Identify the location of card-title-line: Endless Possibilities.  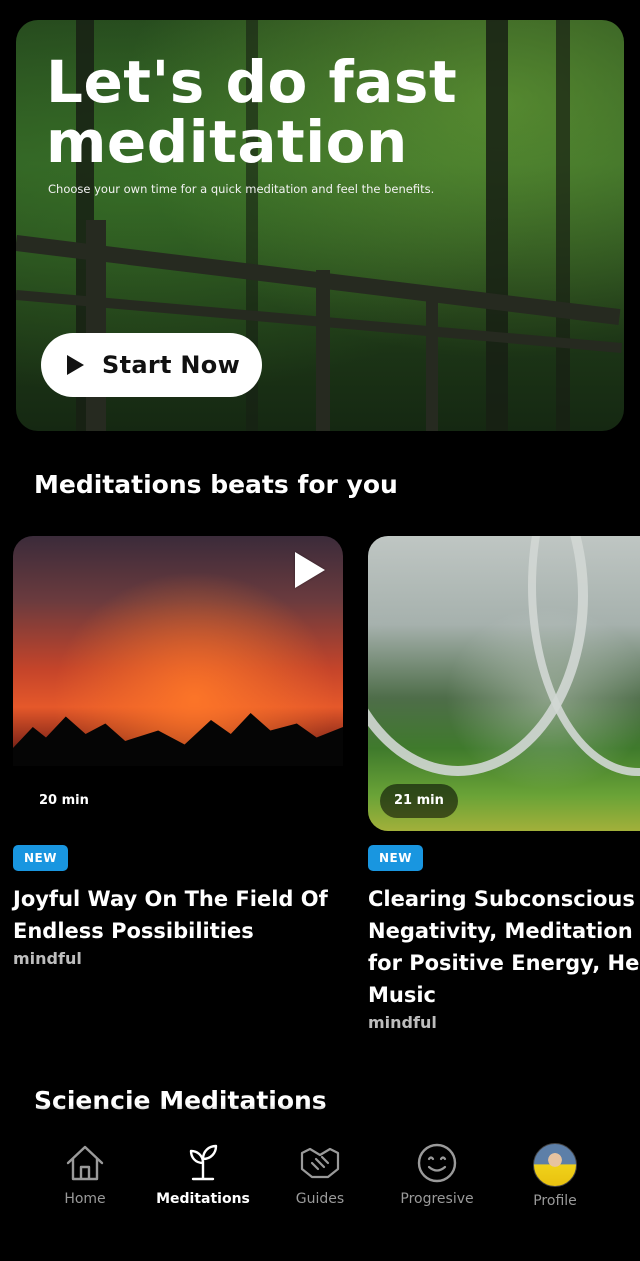
(133, 931).